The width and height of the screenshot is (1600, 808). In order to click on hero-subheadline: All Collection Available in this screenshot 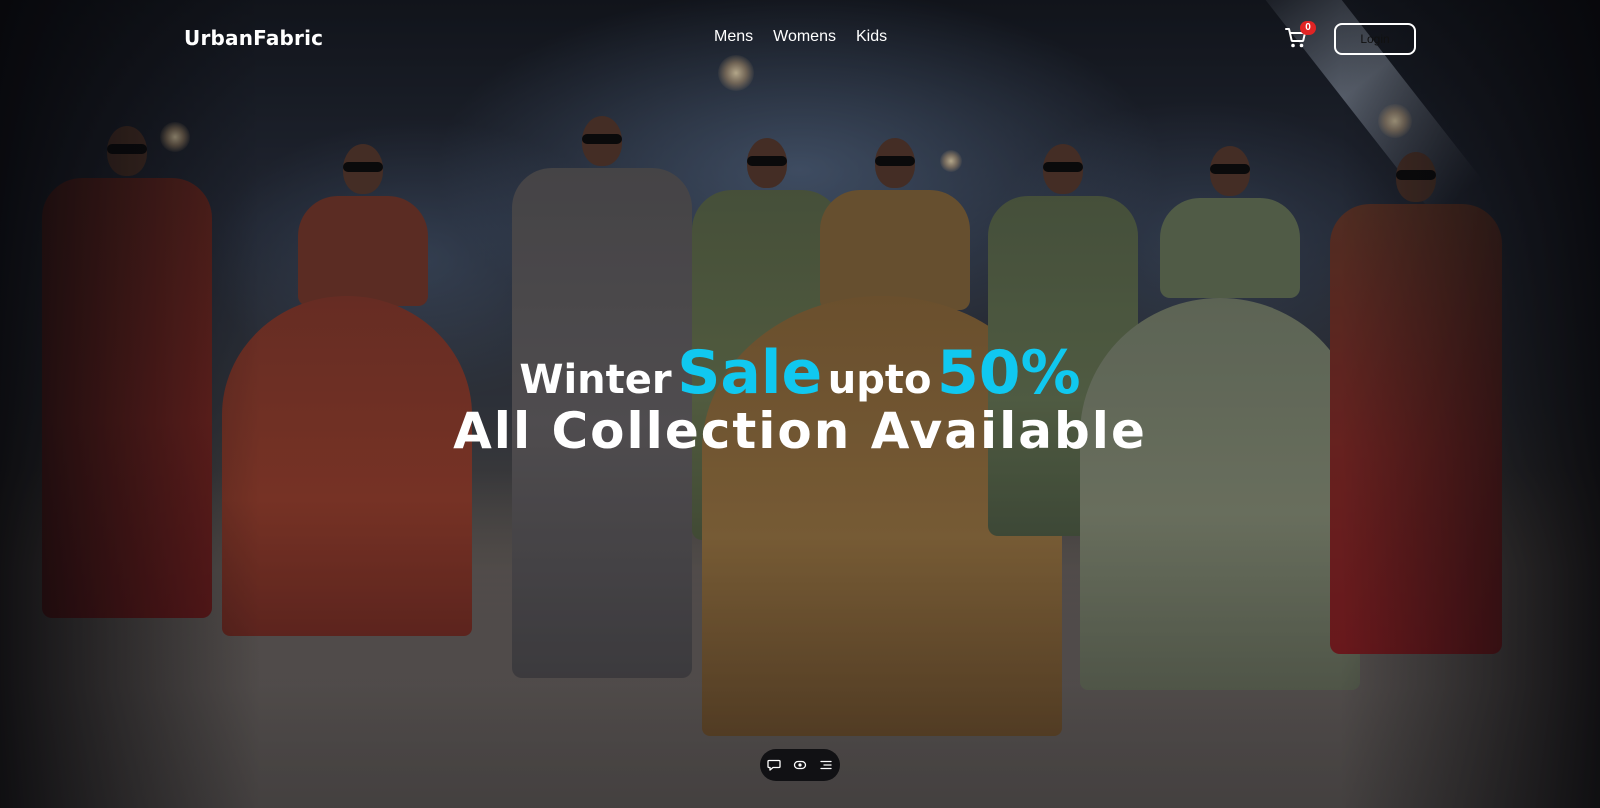, I will do `click(800, 431)`.